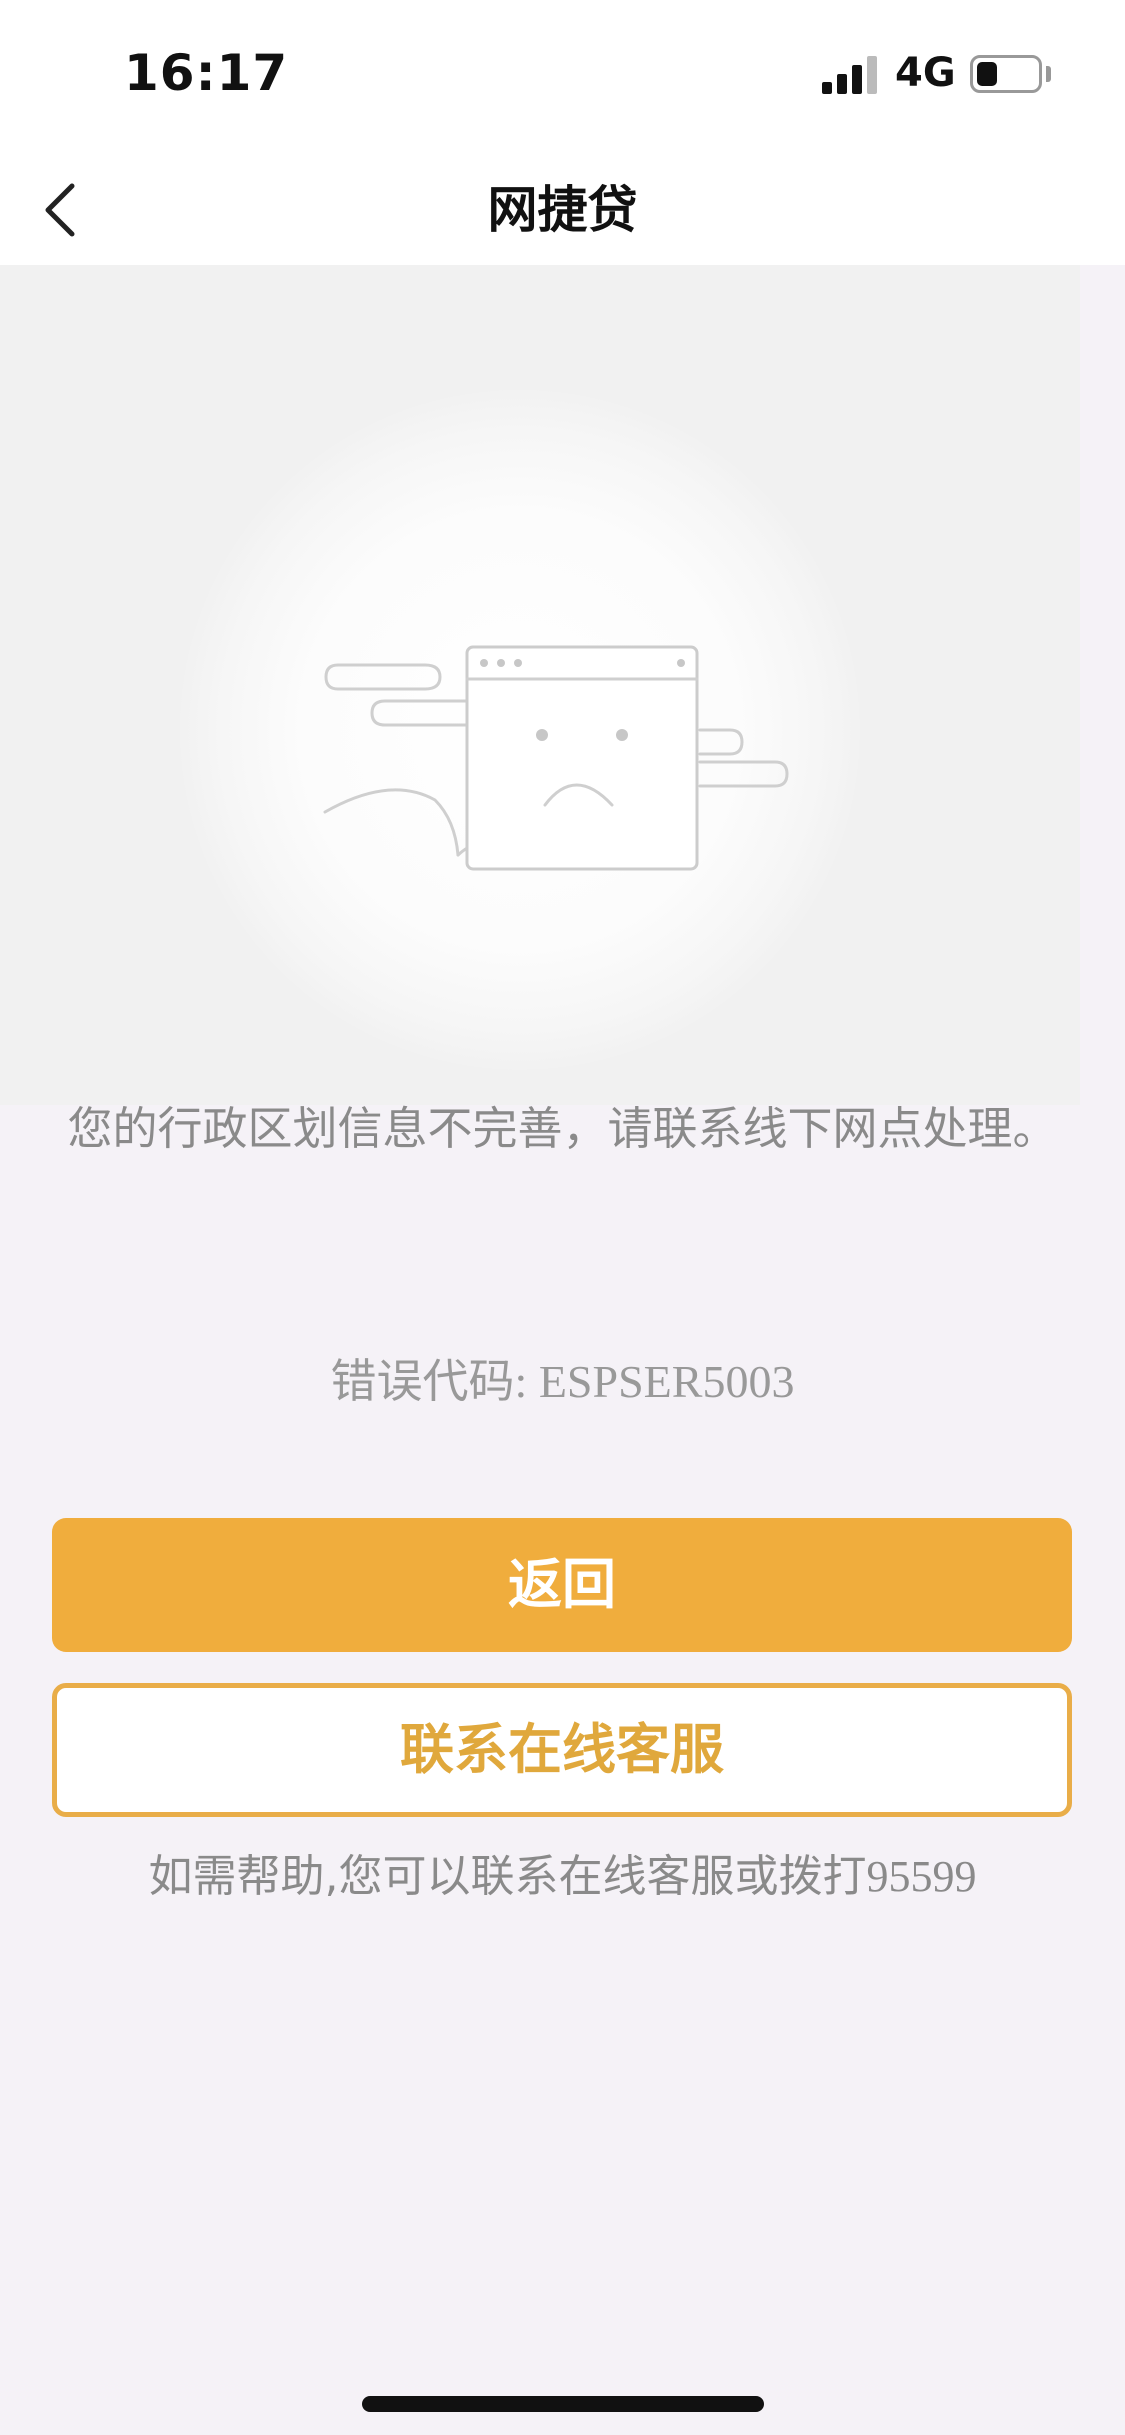  What do you see at coordinates (850, 75) in the screenshot?
I see `cellular-signal-icon` at bounding box center [850, 75].